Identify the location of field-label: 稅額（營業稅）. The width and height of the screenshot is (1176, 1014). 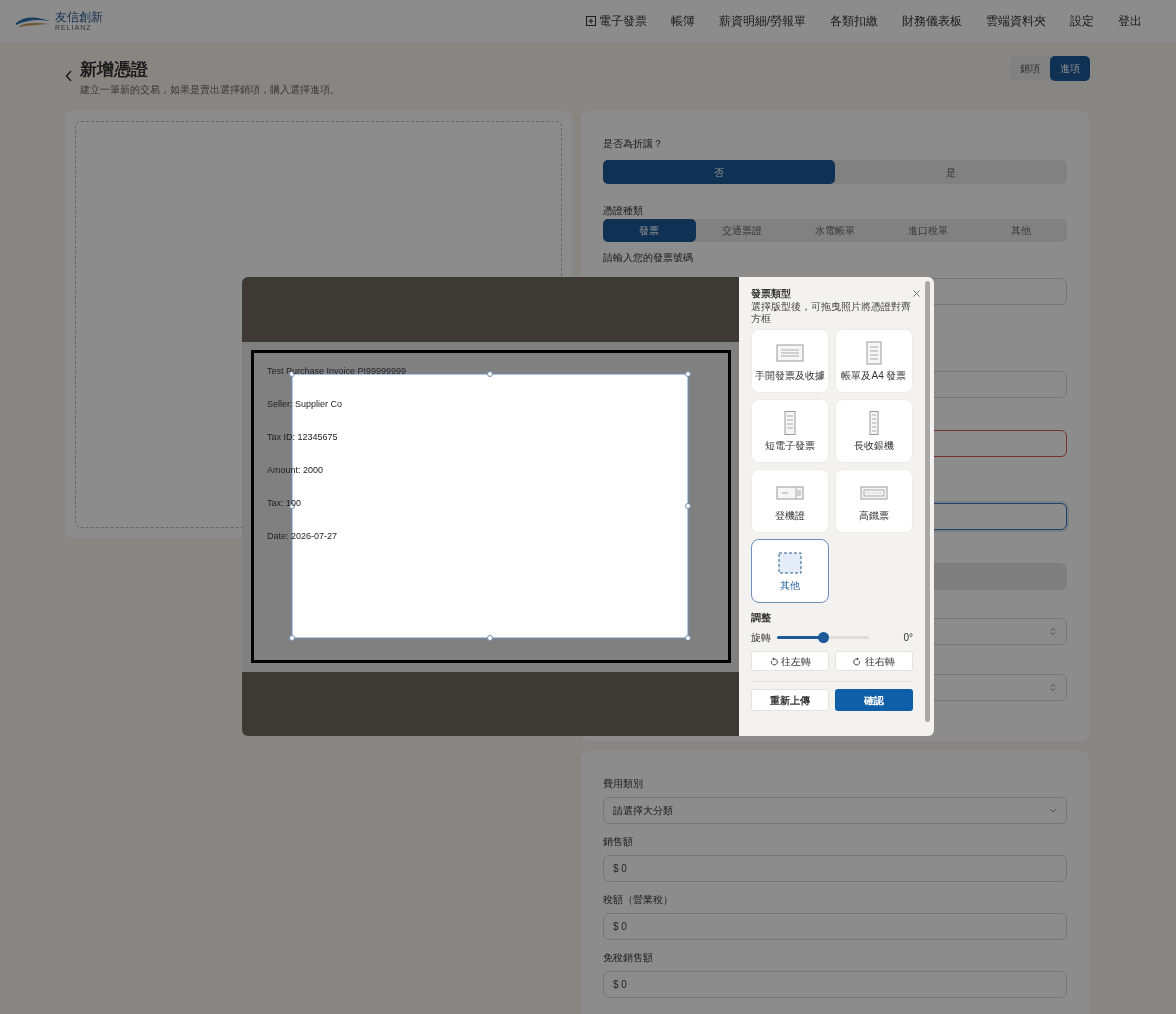
(638, 900).